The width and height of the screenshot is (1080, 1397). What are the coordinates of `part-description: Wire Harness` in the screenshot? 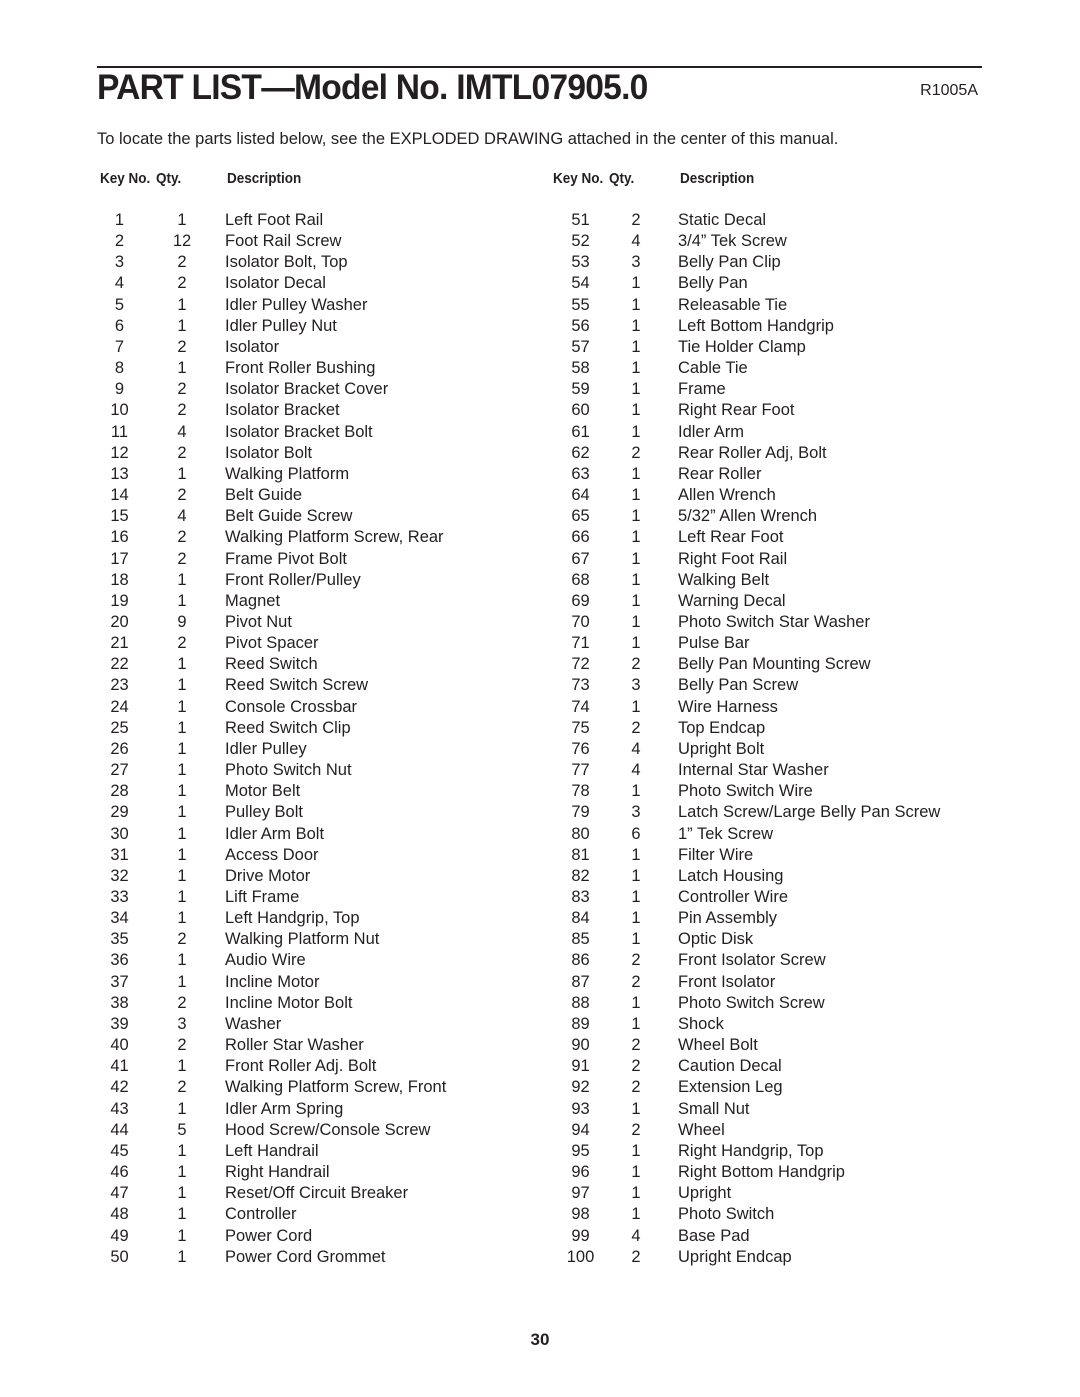 It's located at (728, 706).